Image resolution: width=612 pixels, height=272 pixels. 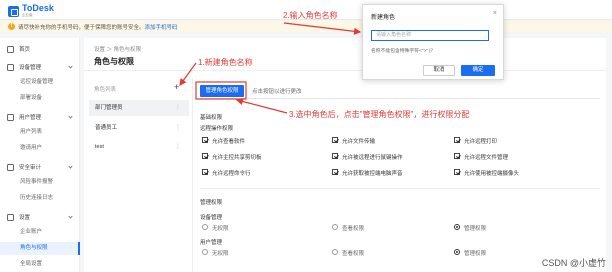 I want to click on sidebar-sub-invite-users: 邀请用户, so click(x=40, y=148).